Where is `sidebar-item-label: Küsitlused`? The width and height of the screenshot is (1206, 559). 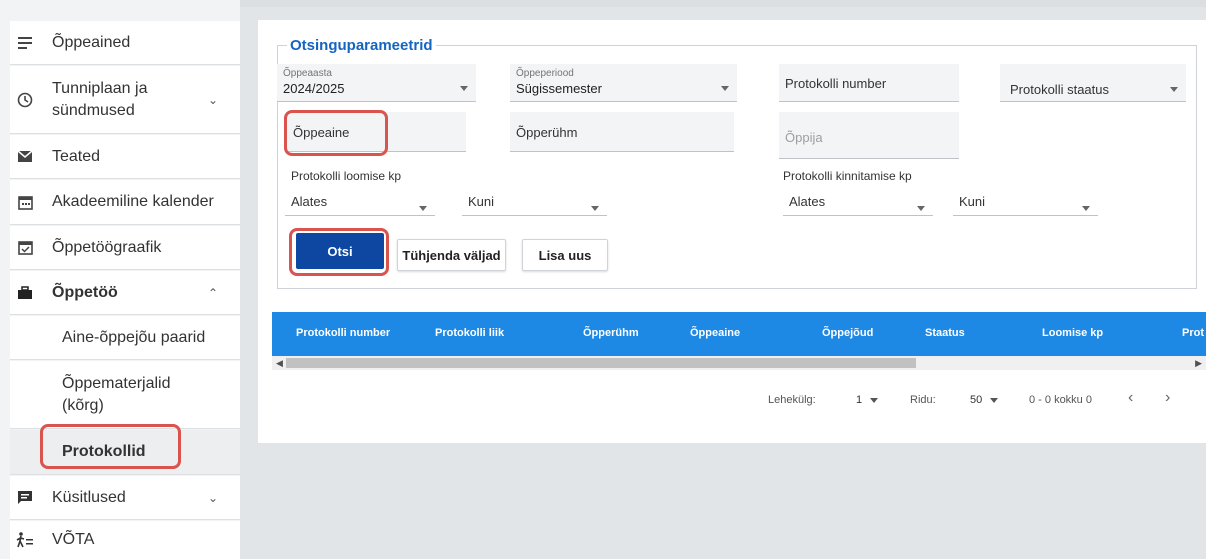
sidebar-item-label: Küsitlused is located at coordinates (89, 497).